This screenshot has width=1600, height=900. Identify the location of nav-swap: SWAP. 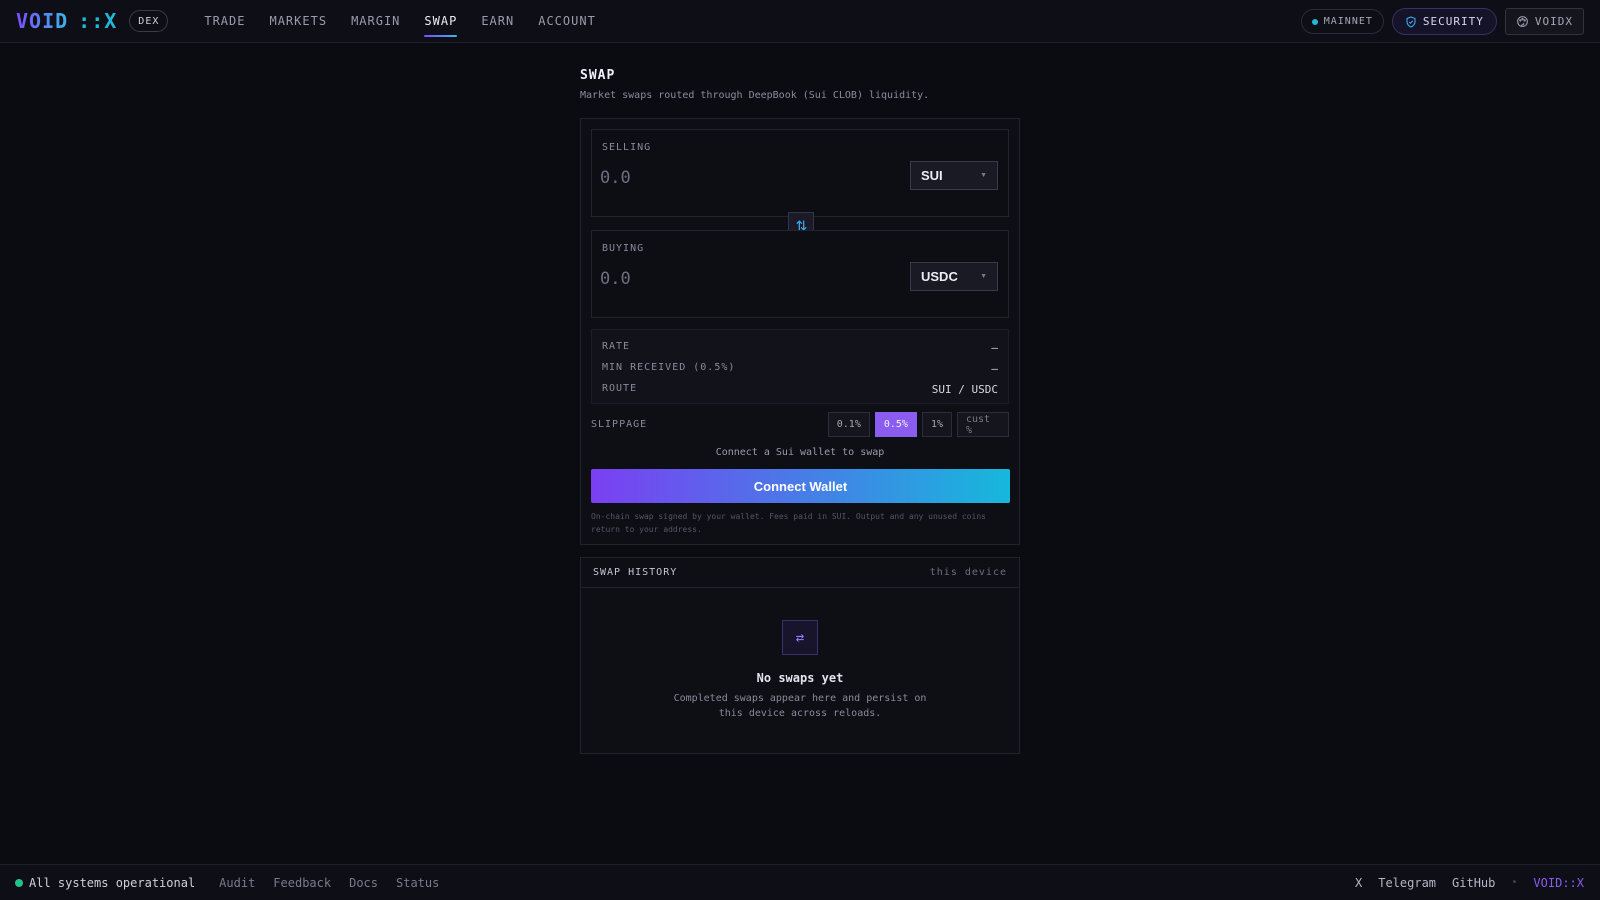
(440, 21).